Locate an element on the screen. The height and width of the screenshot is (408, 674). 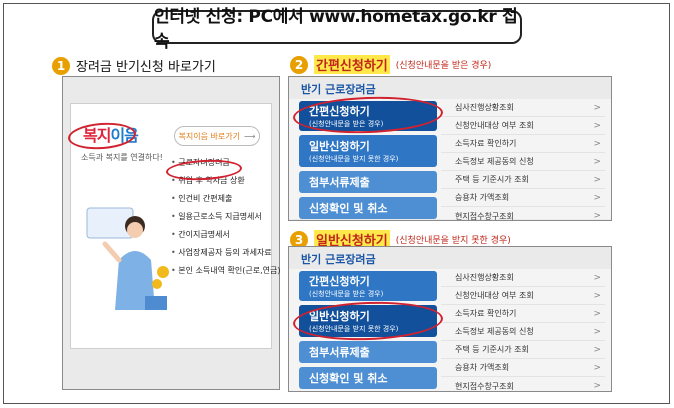
menu-item: 인건비 간편제출 is located at coordinates (225, 199).